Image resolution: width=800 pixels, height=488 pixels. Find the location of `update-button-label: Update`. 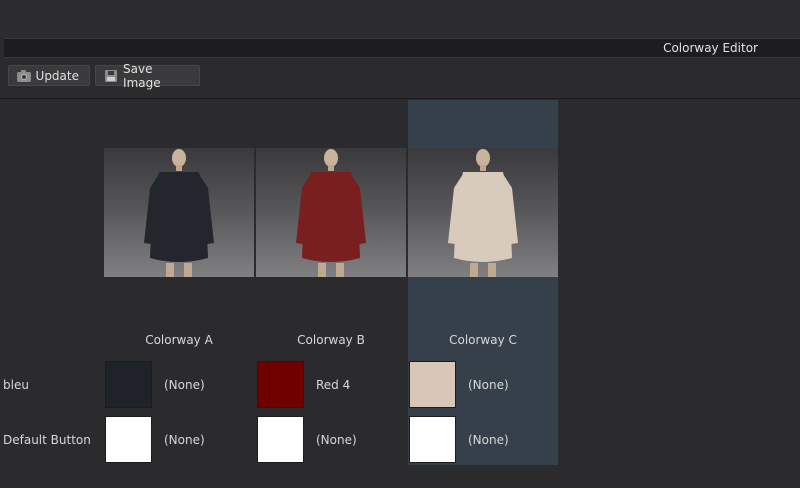

update-button-label: Update is located at coordinates (57, 75).